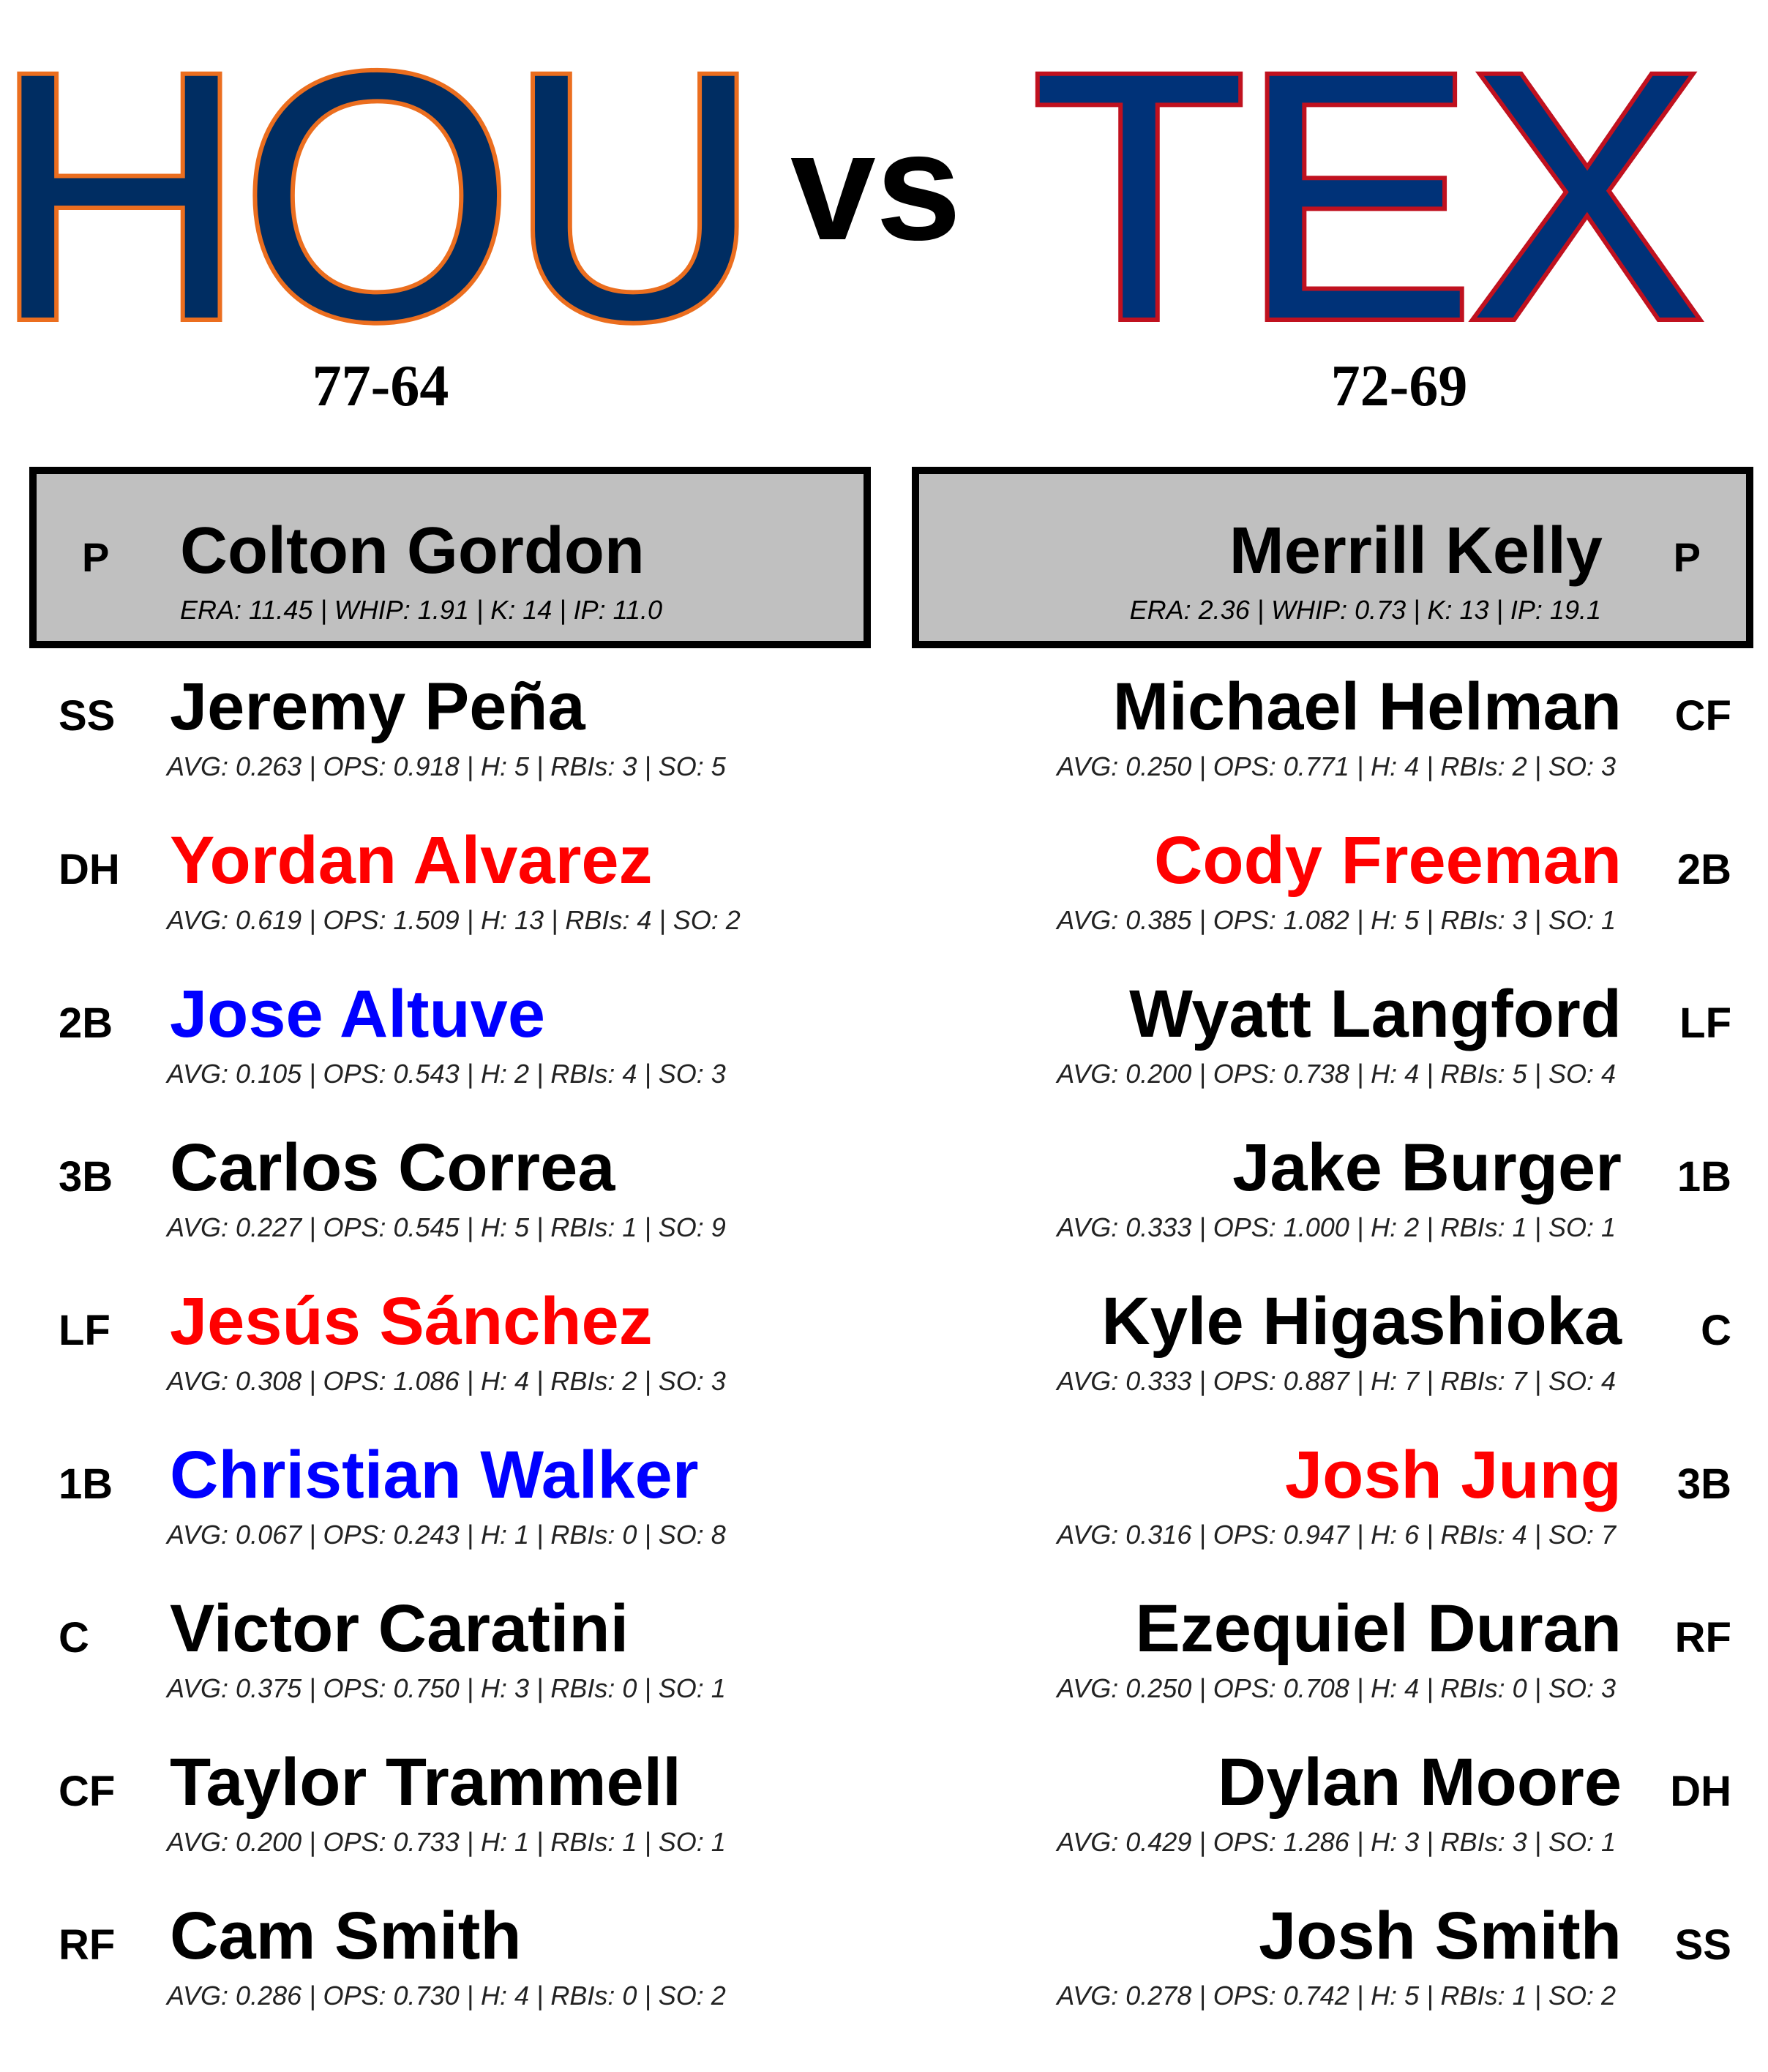 This screenshot has height=2072, width=1768. Describe the element at coordinates (1687, 557) in the screenshot. I see `away-pitcher-position: P` at that location.